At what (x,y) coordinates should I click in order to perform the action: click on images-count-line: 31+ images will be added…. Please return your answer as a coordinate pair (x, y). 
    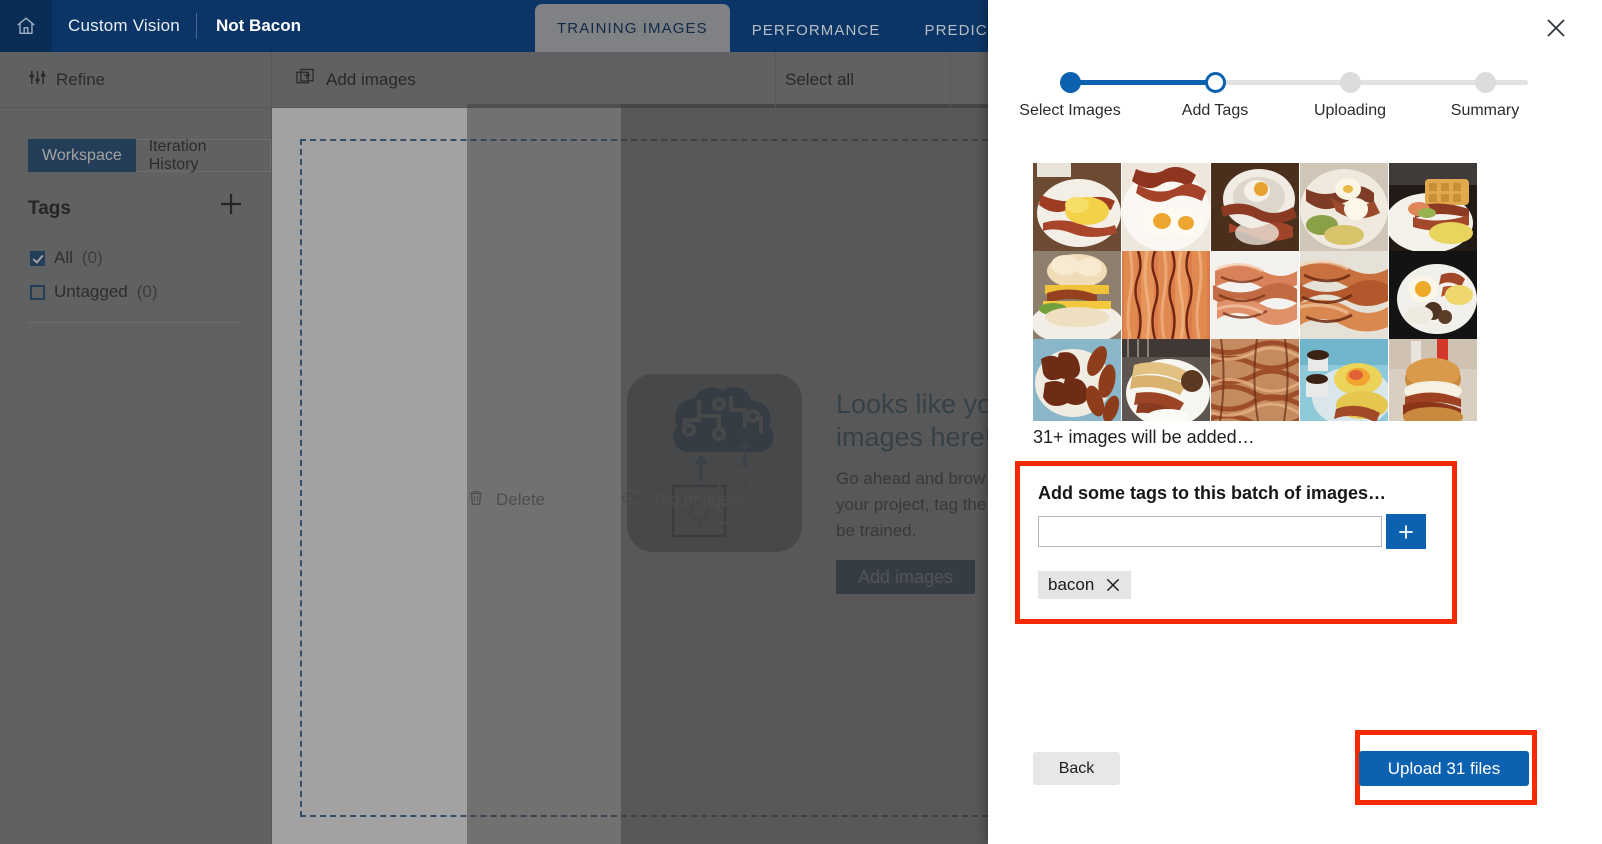
    Looking at the image, I should click on (1144, 437).